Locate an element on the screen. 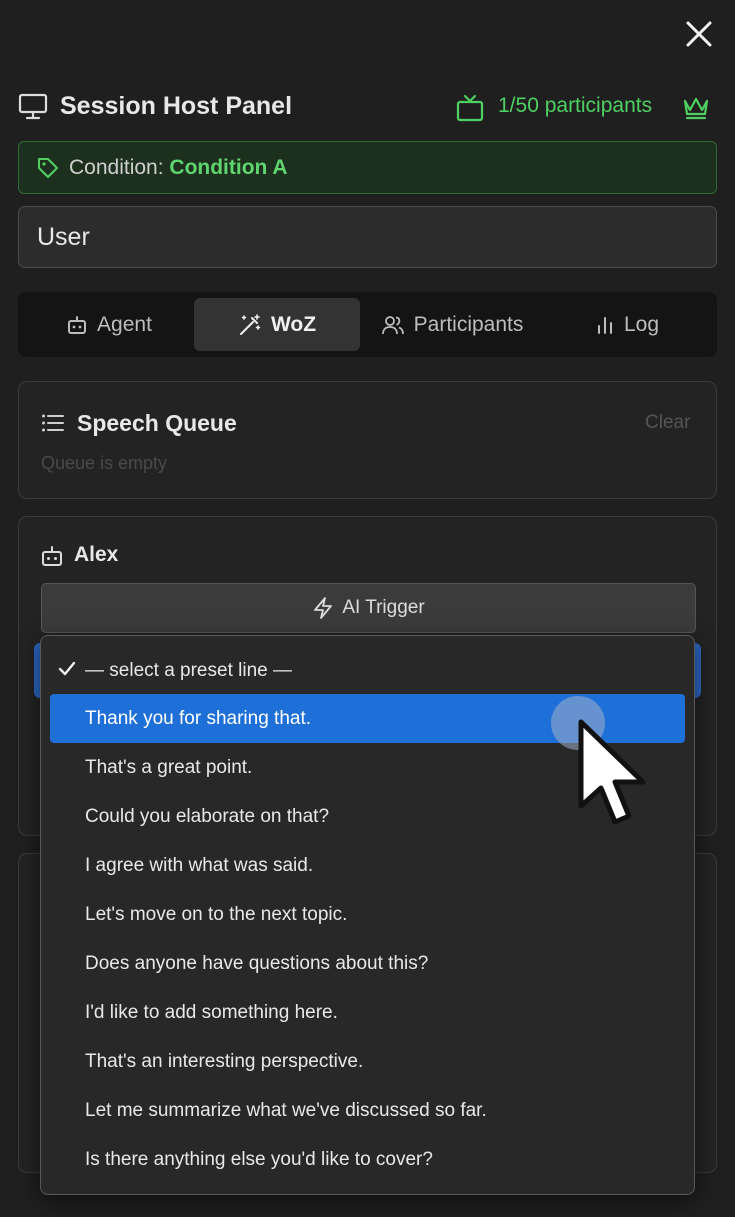 The height and width of the screenshot is (1217, 735). tab-bar: Agent WoZ Participants Log is located at coordinates (367, 324).